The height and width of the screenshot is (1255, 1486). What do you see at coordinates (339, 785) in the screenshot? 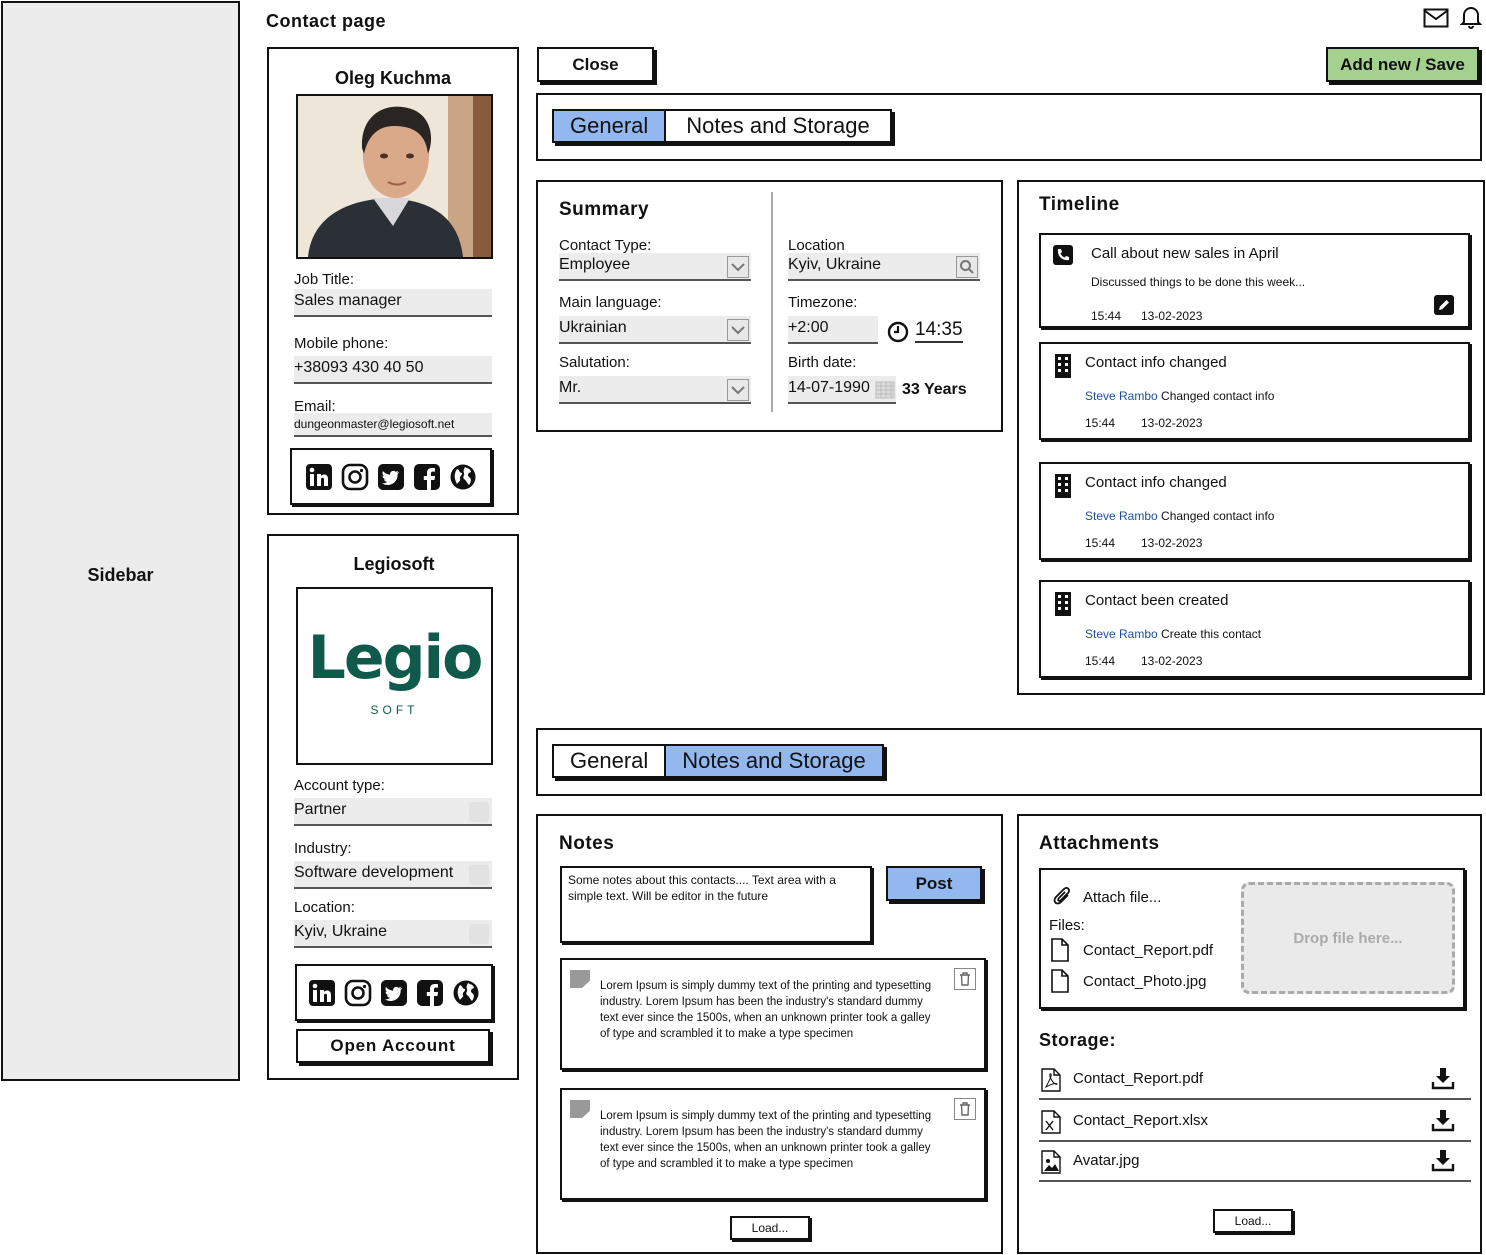
I see `account-type-label: Account type:` at bounding box center [339, 785].